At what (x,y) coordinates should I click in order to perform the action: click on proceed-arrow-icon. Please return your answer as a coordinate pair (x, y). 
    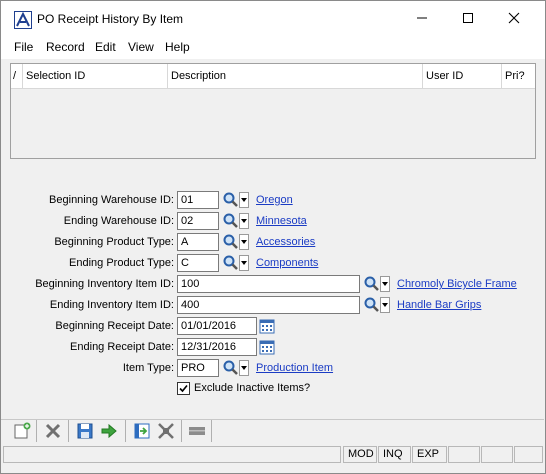
    Looking at the image, I should click on (109, 431).